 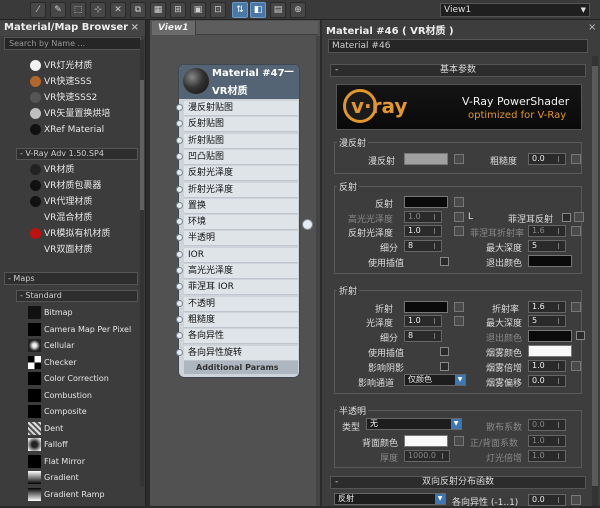 I want to click on map-item: Gradient Ramp, so click(x=74, y=495).